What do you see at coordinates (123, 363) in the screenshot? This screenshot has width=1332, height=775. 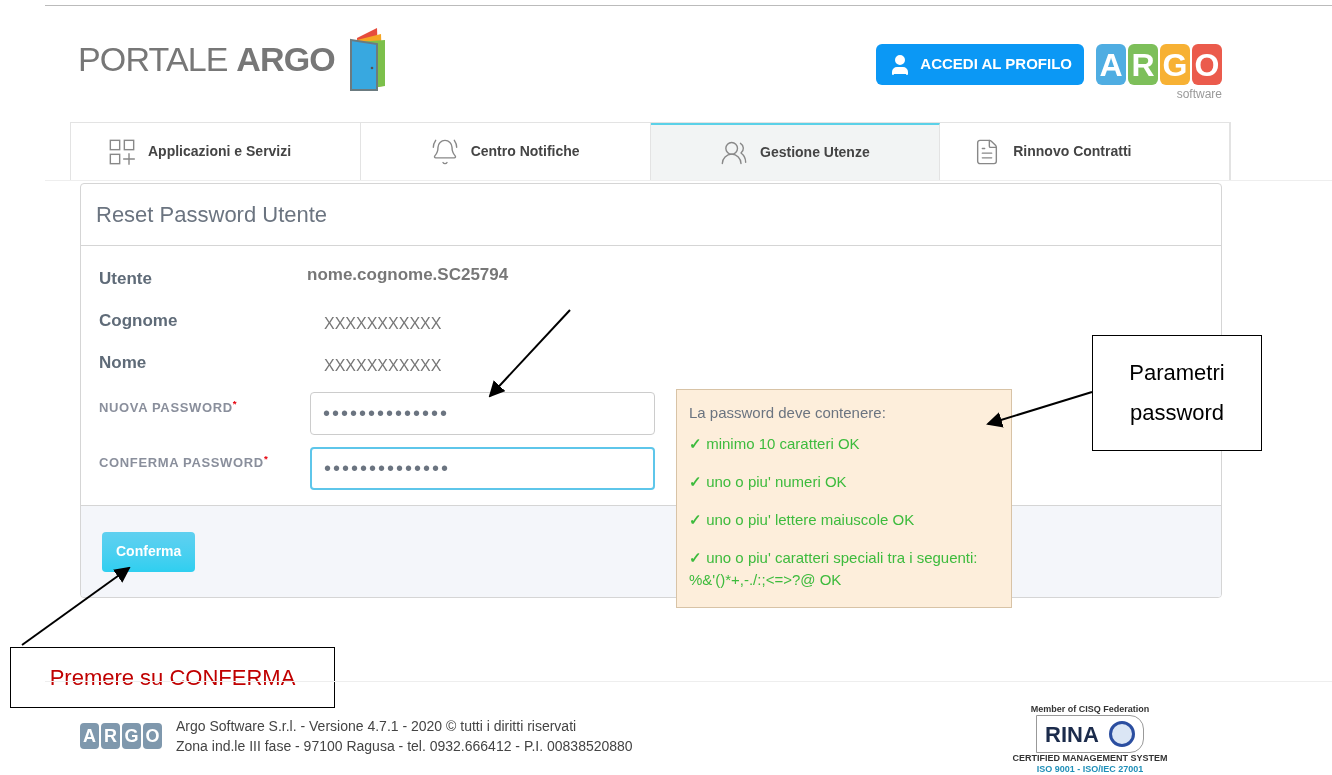 I see `info-label: Nome` at bounding box center [123, 363].